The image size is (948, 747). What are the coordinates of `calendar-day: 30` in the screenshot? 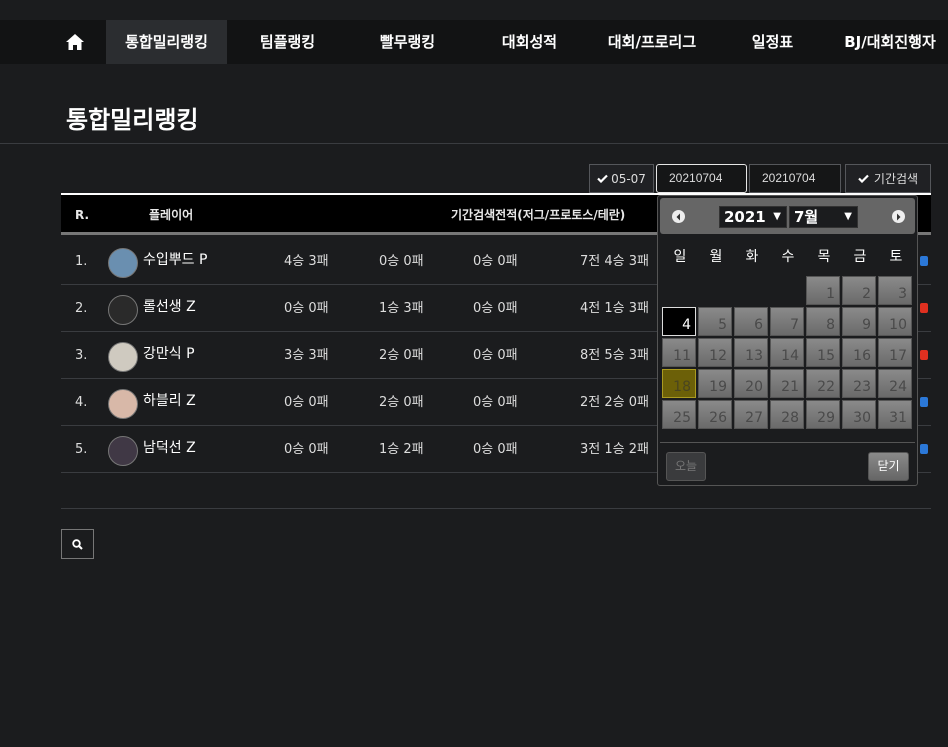 It's located at (859, 414).